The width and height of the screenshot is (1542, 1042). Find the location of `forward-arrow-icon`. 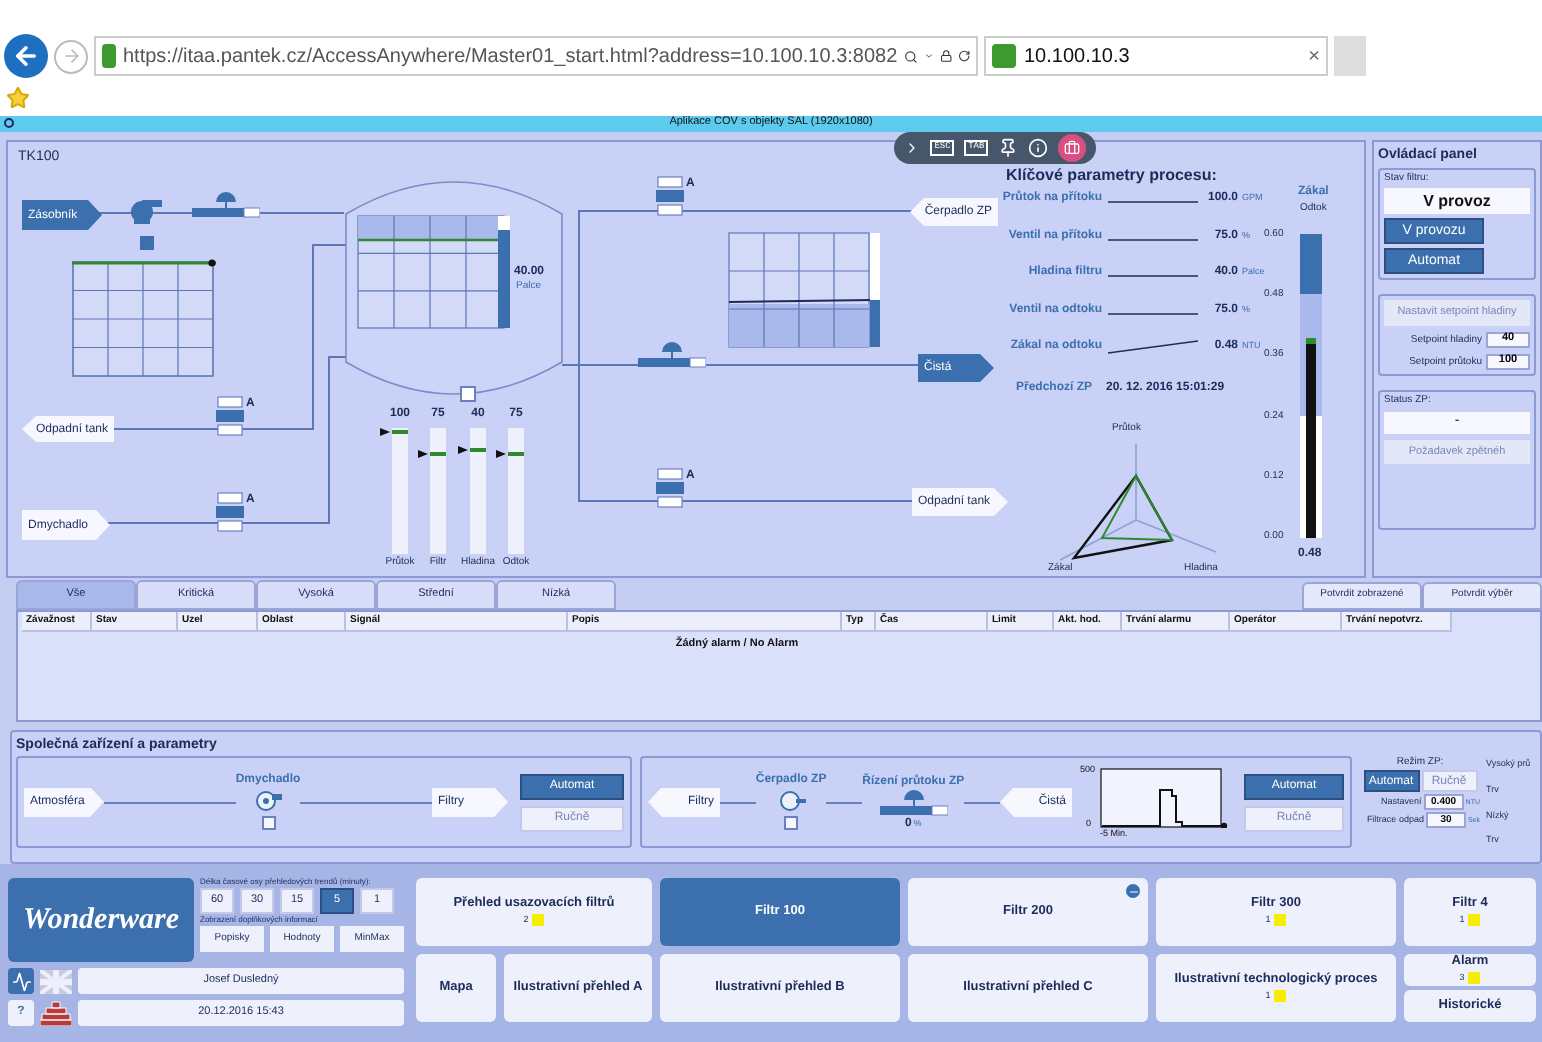

forward-arrow-icon is located at coordinates (71, 56).